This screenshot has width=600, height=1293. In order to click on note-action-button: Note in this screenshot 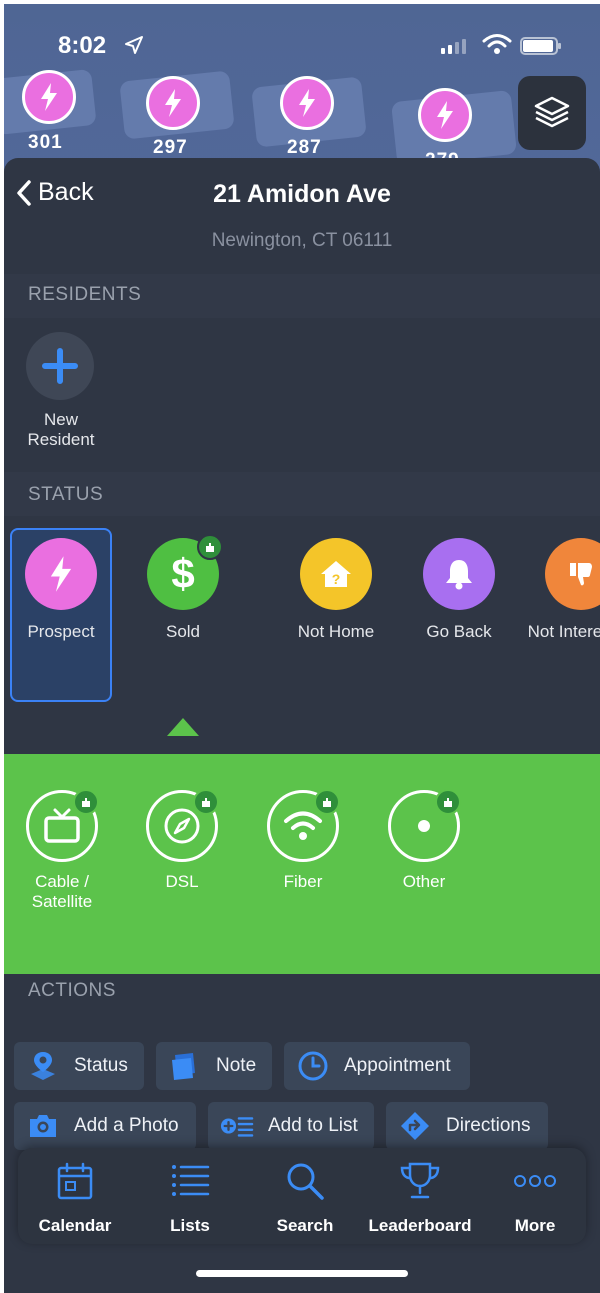, I will do `click(214, 1066)`.